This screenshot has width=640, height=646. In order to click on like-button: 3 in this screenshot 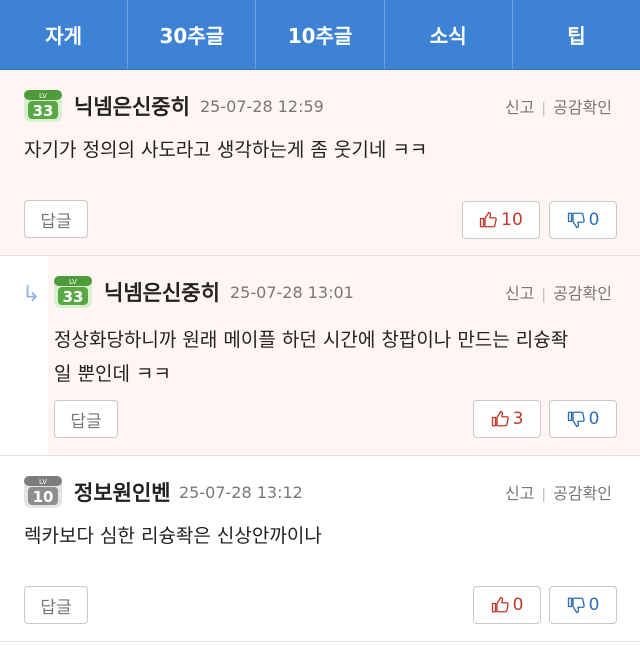, I will do `click(507, 419)`.